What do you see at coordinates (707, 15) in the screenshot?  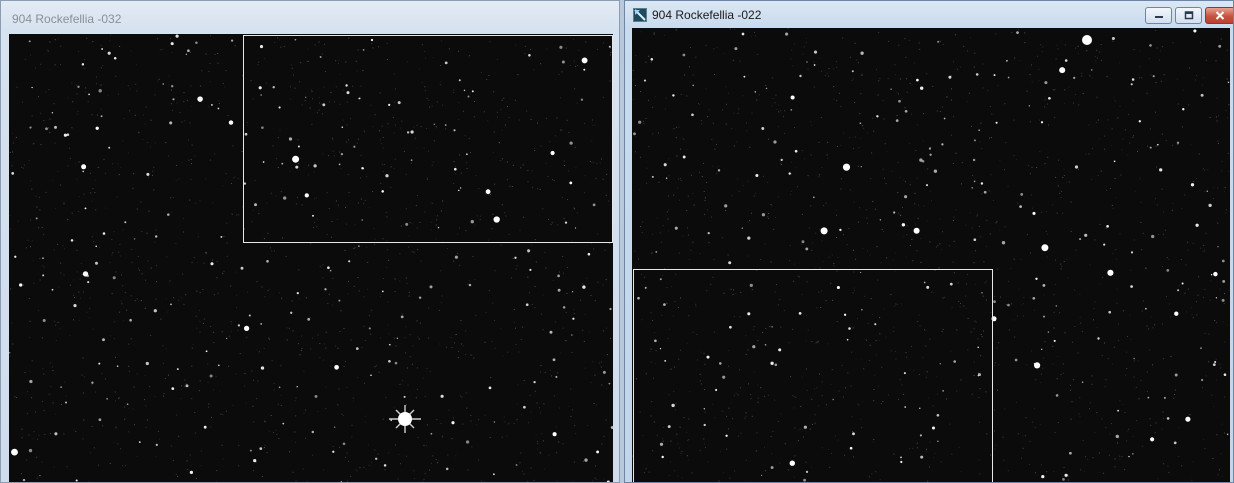 I see `window-title: 904 Rockefellia -022` at bounding box center [707, 15].